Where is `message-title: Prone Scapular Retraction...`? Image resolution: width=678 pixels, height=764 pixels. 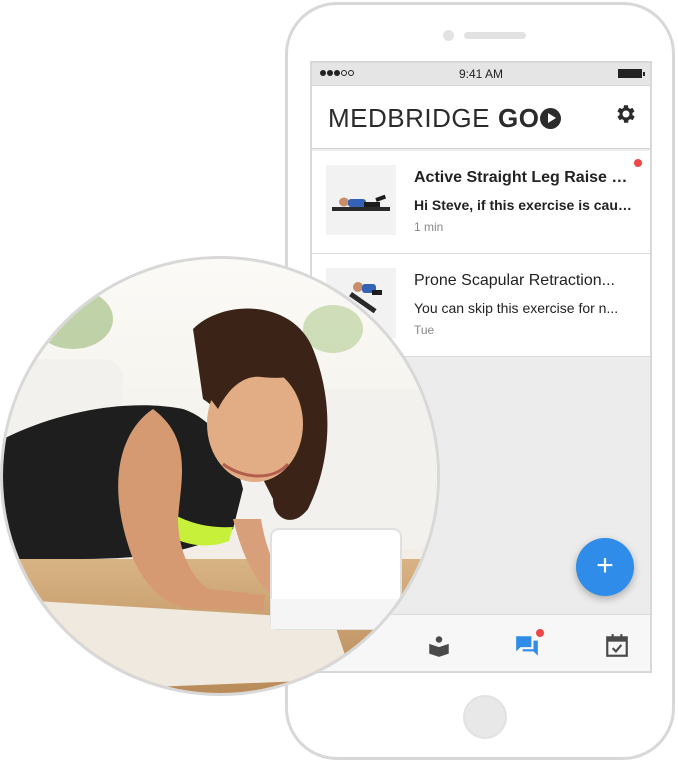 message-title: Prone Scapular Retraction... is located at coordinates (514, 280).